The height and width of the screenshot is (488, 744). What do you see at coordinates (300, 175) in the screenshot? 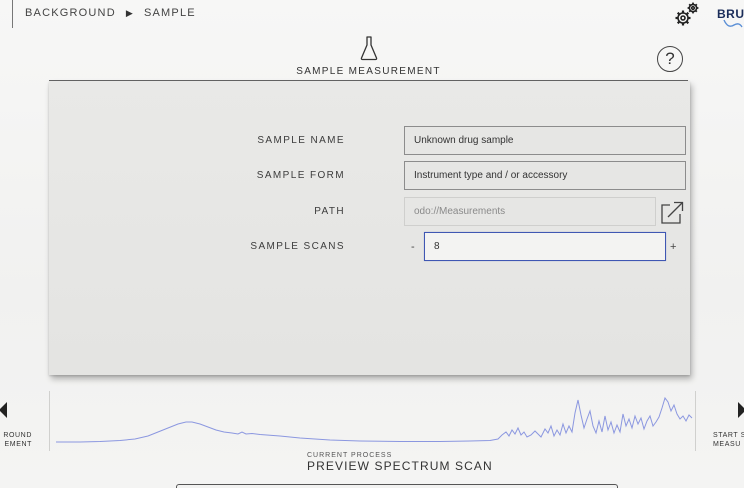
I see `sample-form-label: SAMPLE FORM` at bounding box center [300, 175].